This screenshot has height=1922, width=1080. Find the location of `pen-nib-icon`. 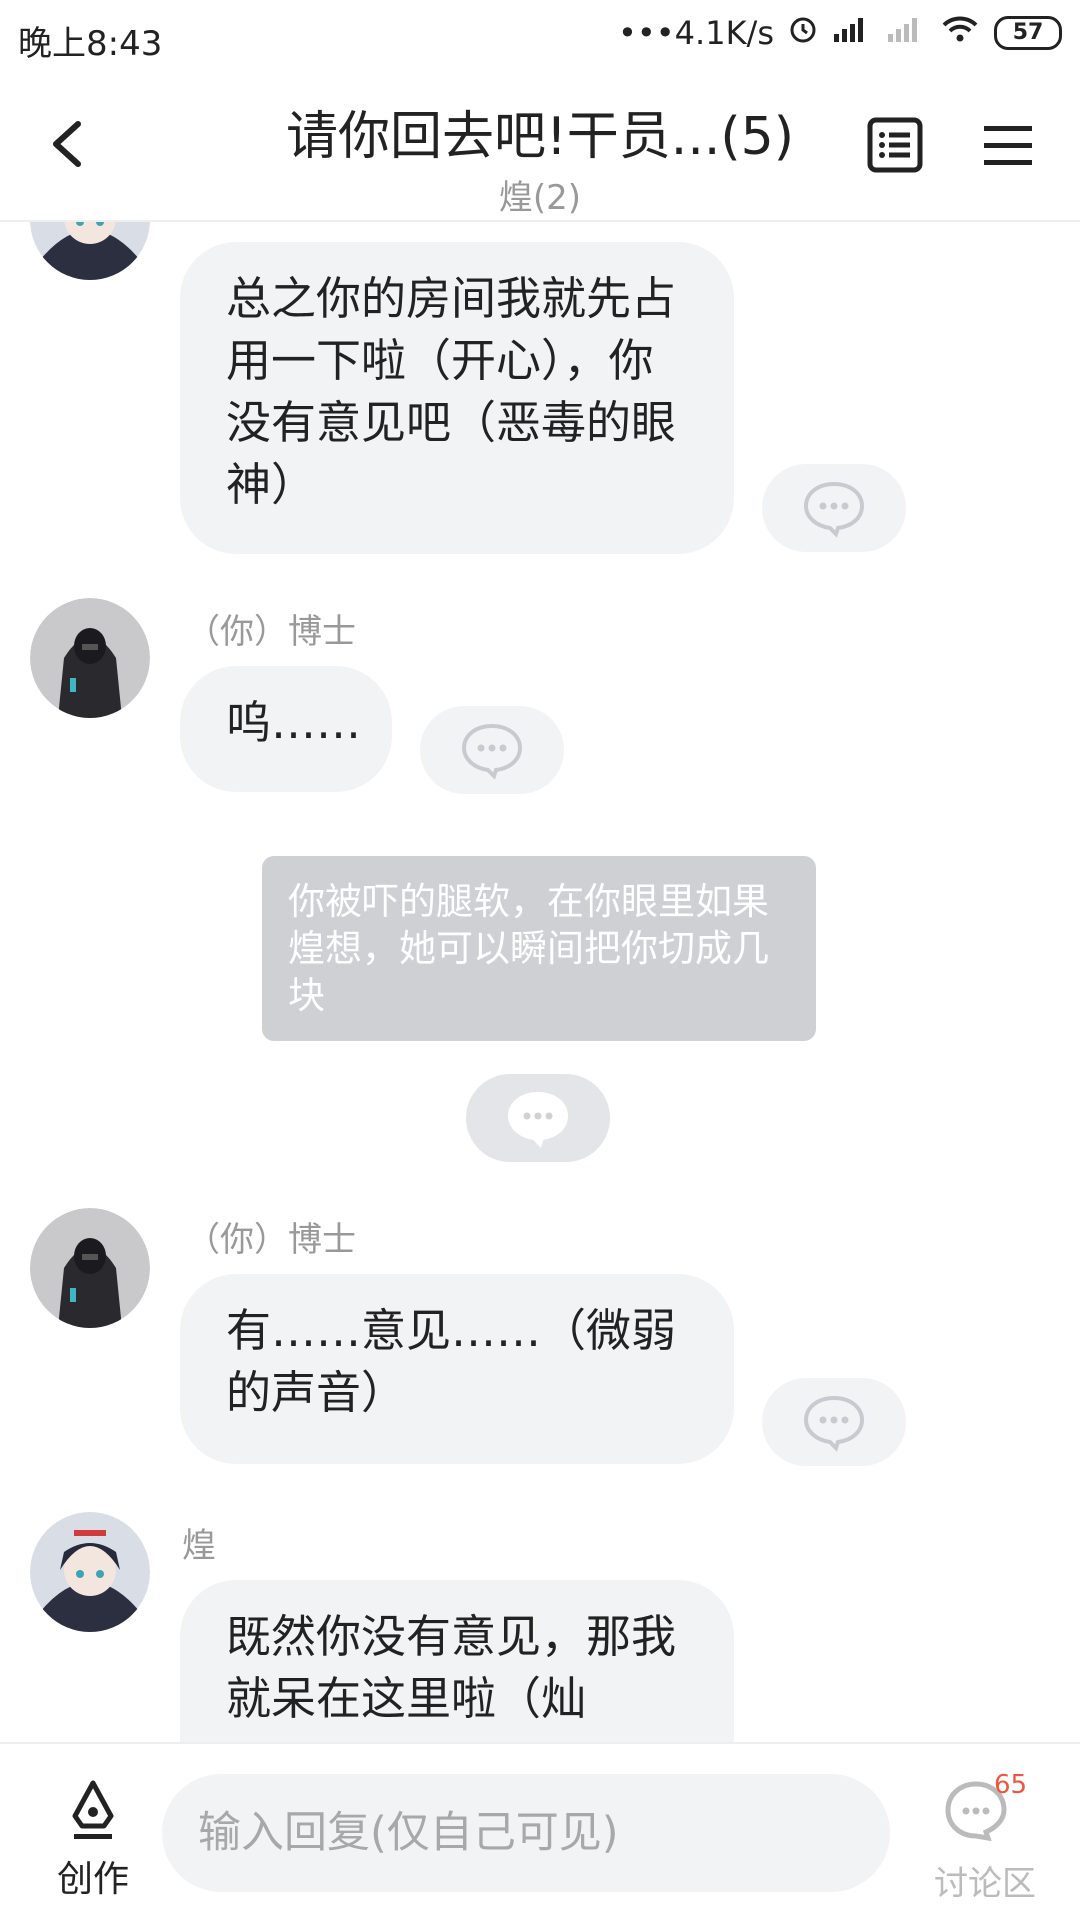

pen-nib-icon is located at coordinates (93, 1809).